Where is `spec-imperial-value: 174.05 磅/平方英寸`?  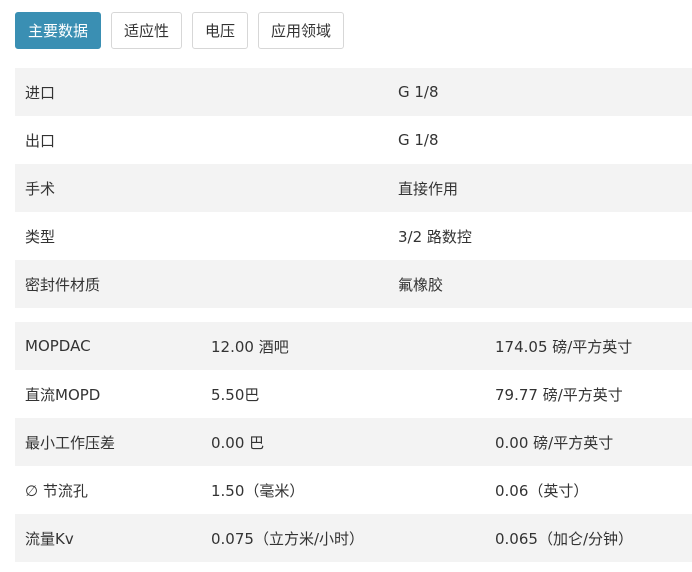 spec-imperial-value: 174.05 磅/平方英寸 is located at coordinates (588, 346).